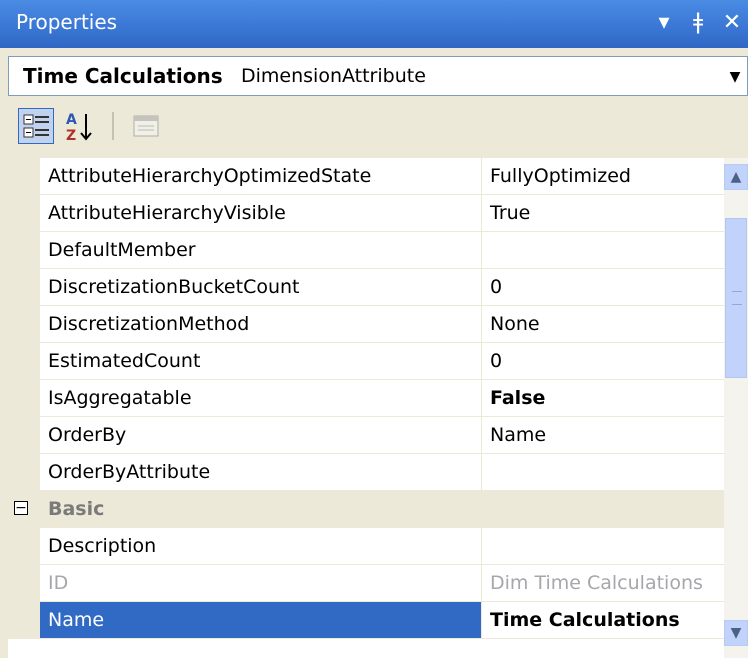  I want to click on property-name: ID, so click(261, 583).